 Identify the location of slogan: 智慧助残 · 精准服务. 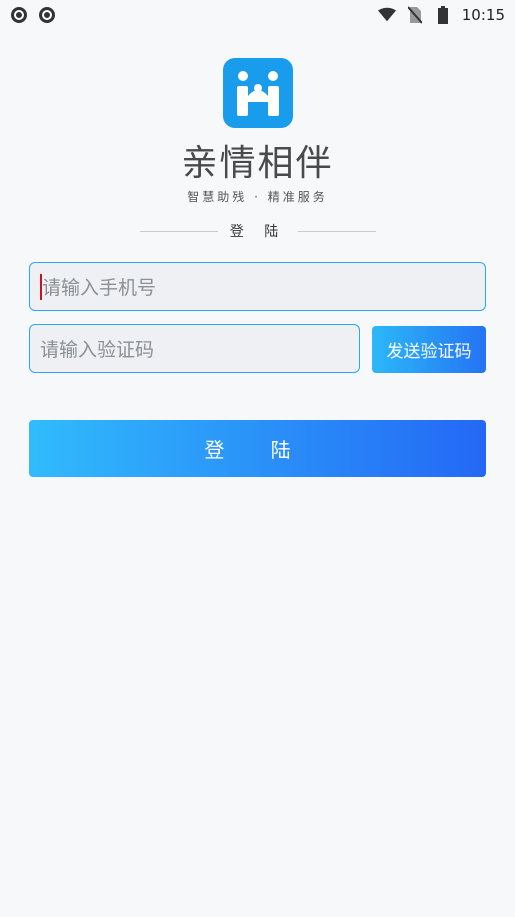
(257, 197).